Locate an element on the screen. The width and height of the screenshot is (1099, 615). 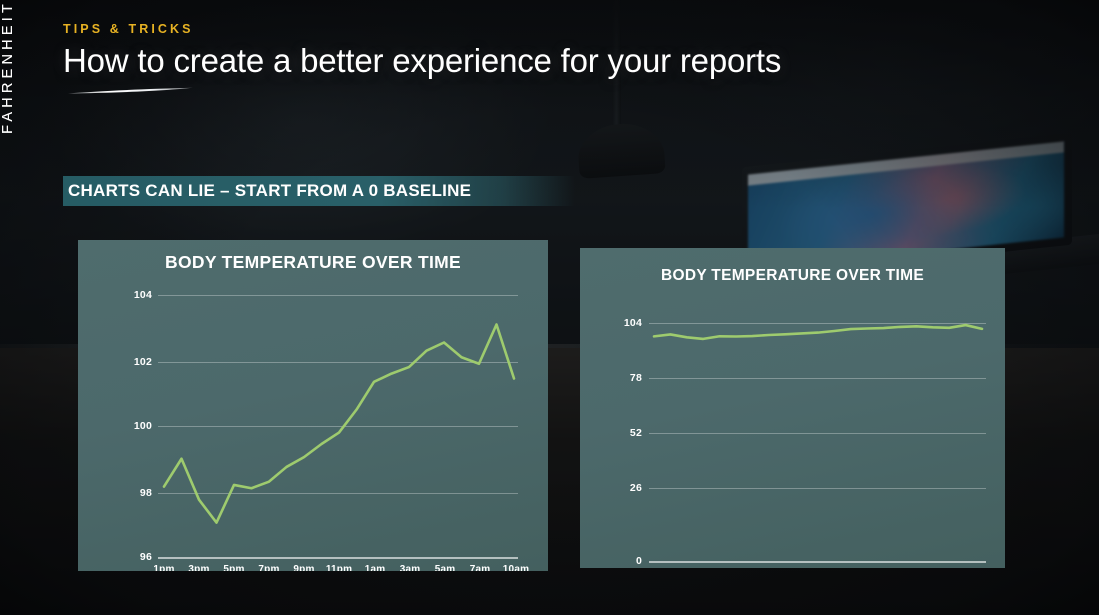
eyebrow-label: TIPS & TRICKS is located at coordinates (128, 29).